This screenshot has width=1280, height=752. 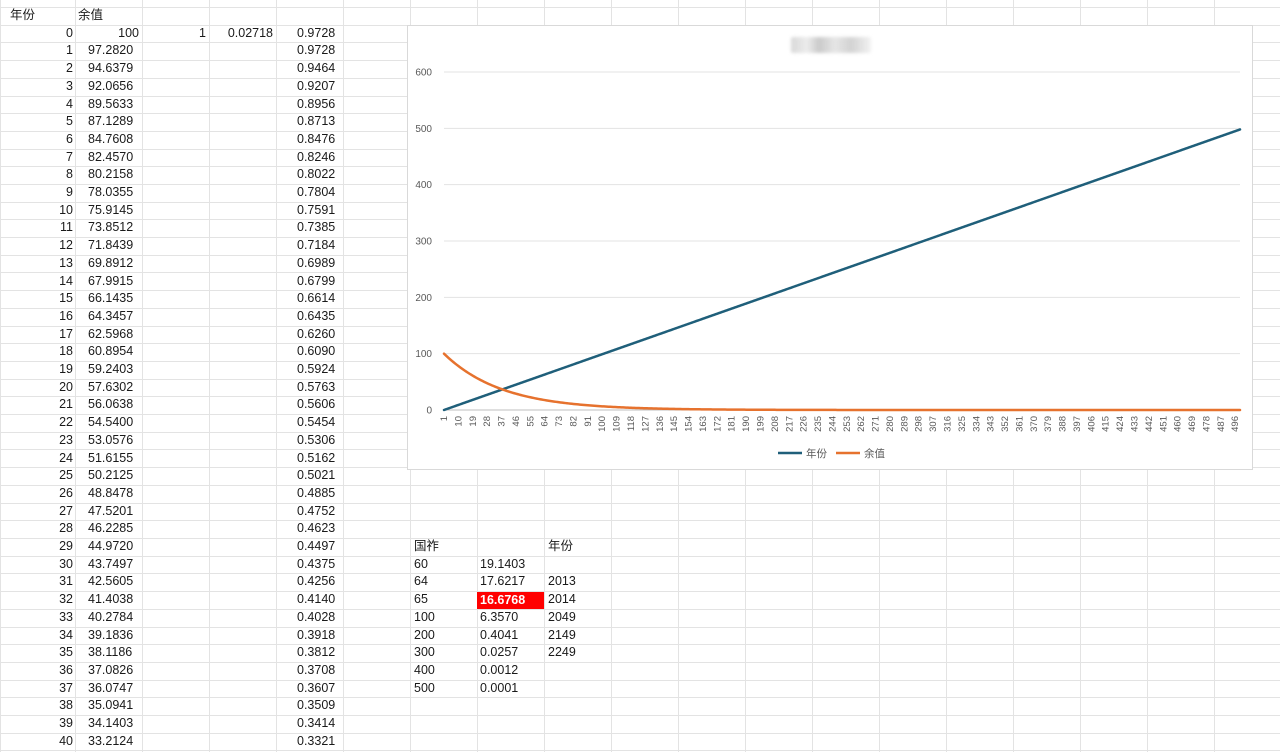 I want to click on cell-remaining: 60.8954, so click(x=118, y=352).